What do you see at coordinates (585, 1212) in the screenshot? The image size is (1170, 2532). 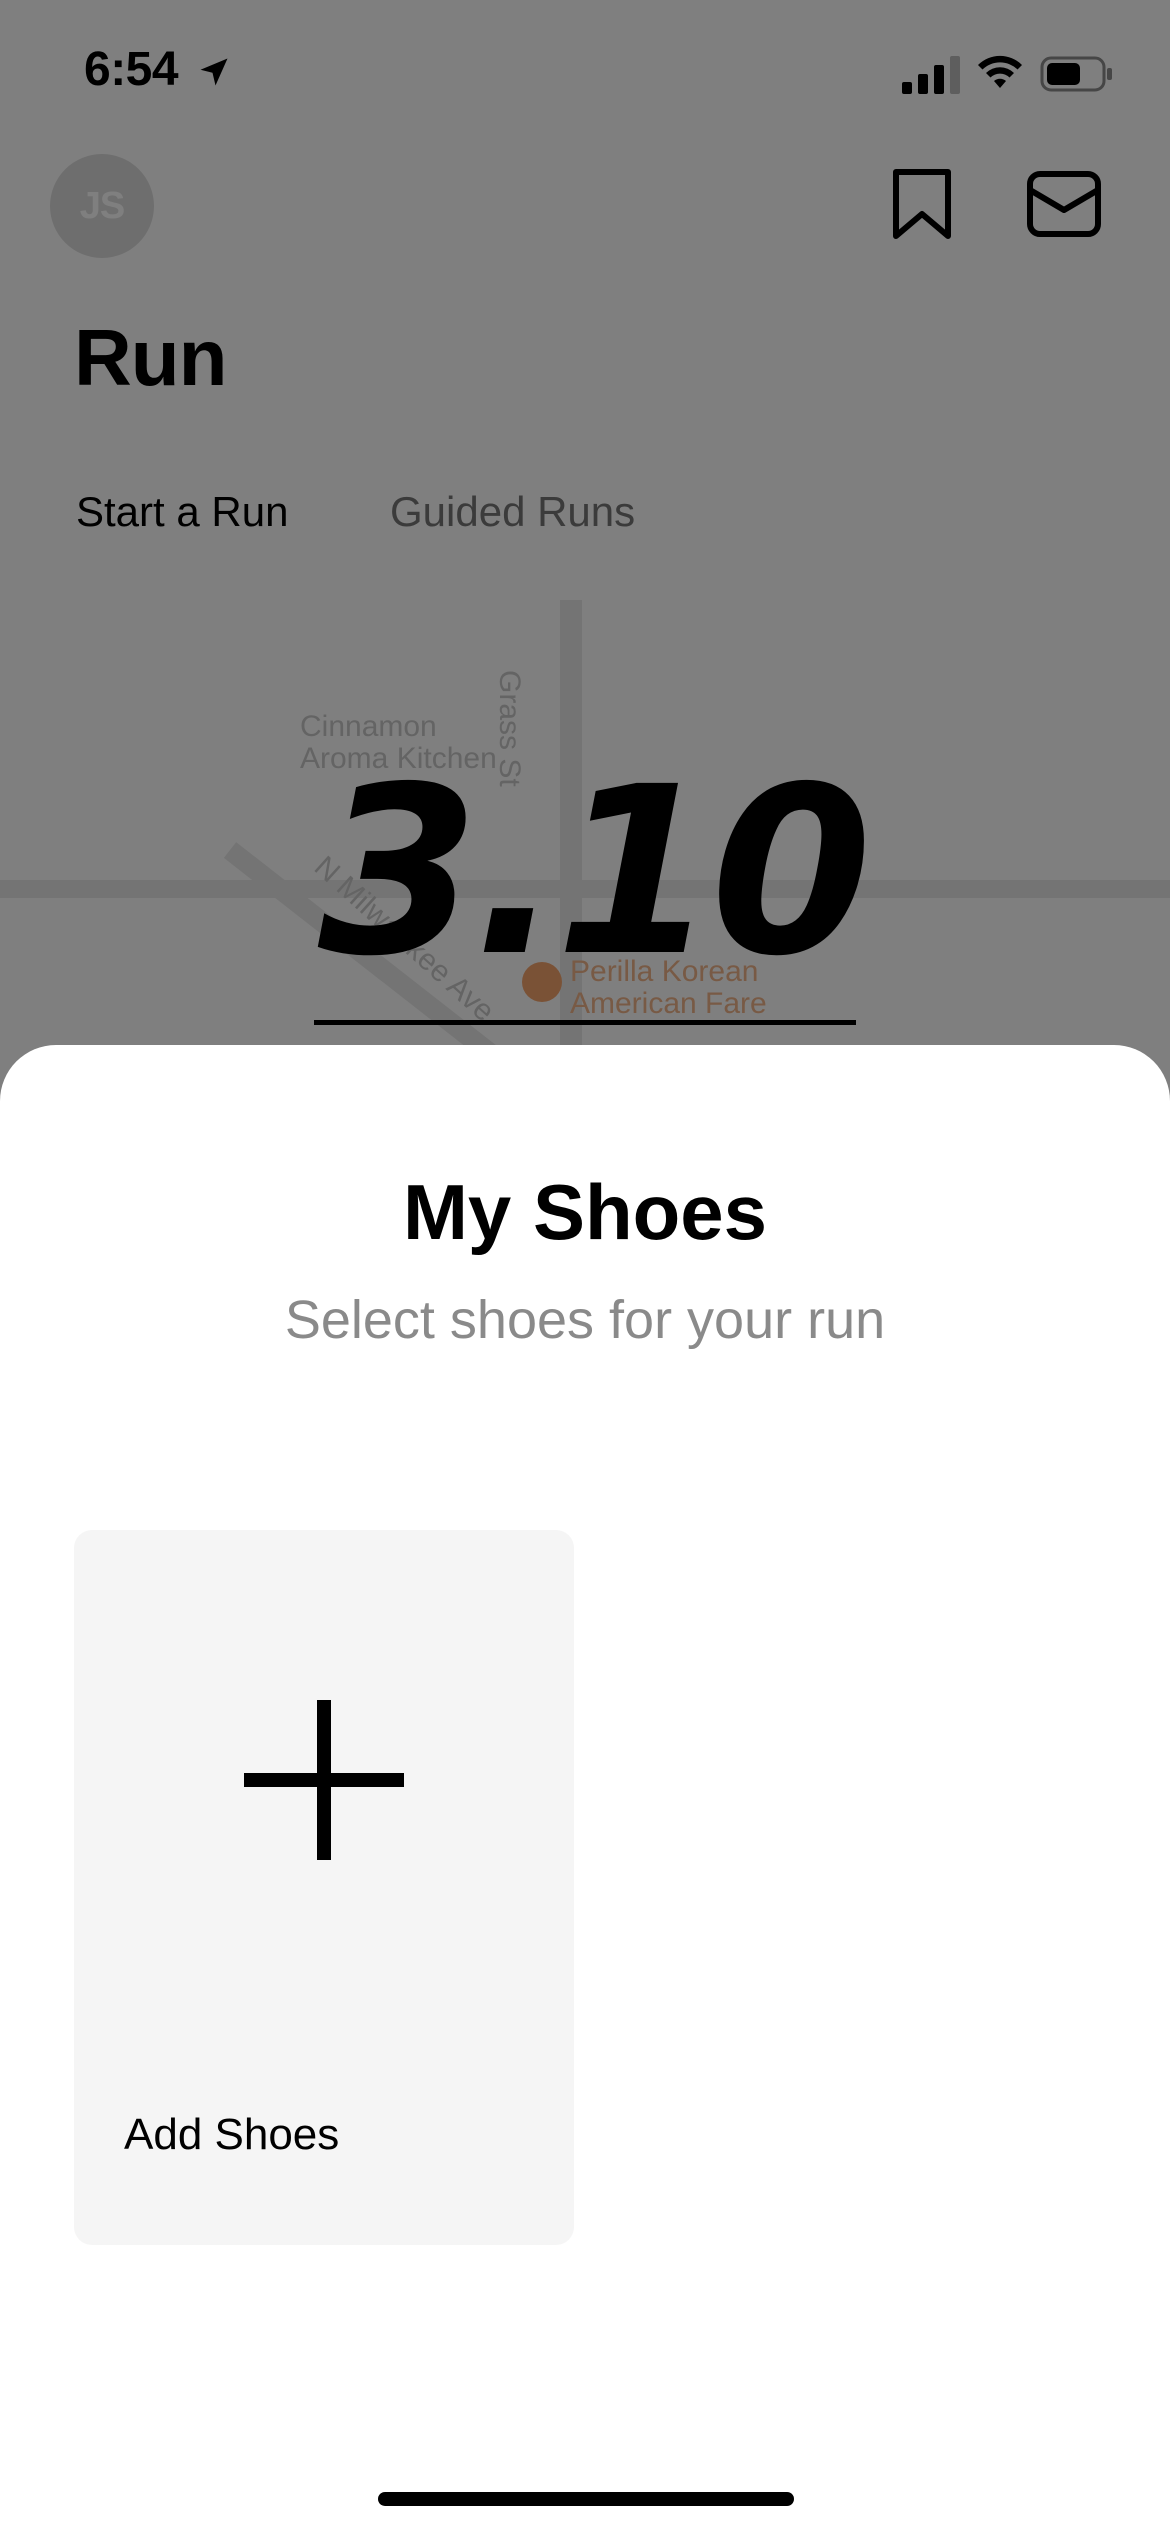 I see `sheet-title: My Shoes` at bounding box center [585, 1212].